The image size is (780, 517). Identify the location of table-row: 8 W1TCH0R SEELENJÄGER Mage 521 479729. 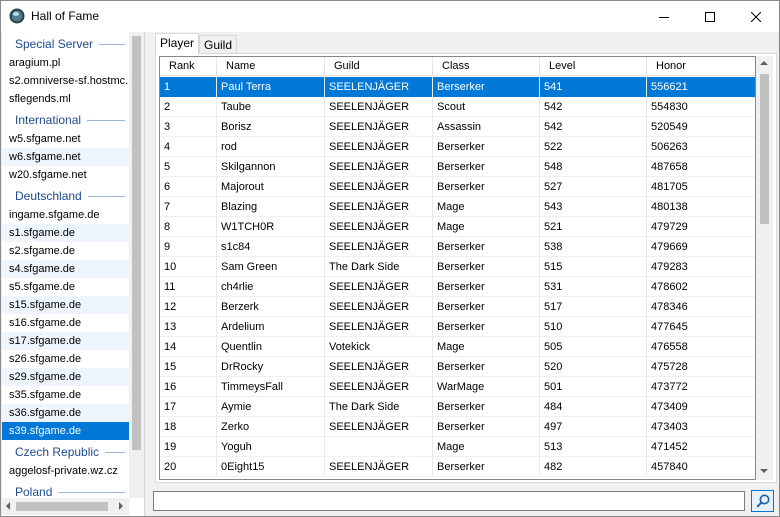
(457, 227).